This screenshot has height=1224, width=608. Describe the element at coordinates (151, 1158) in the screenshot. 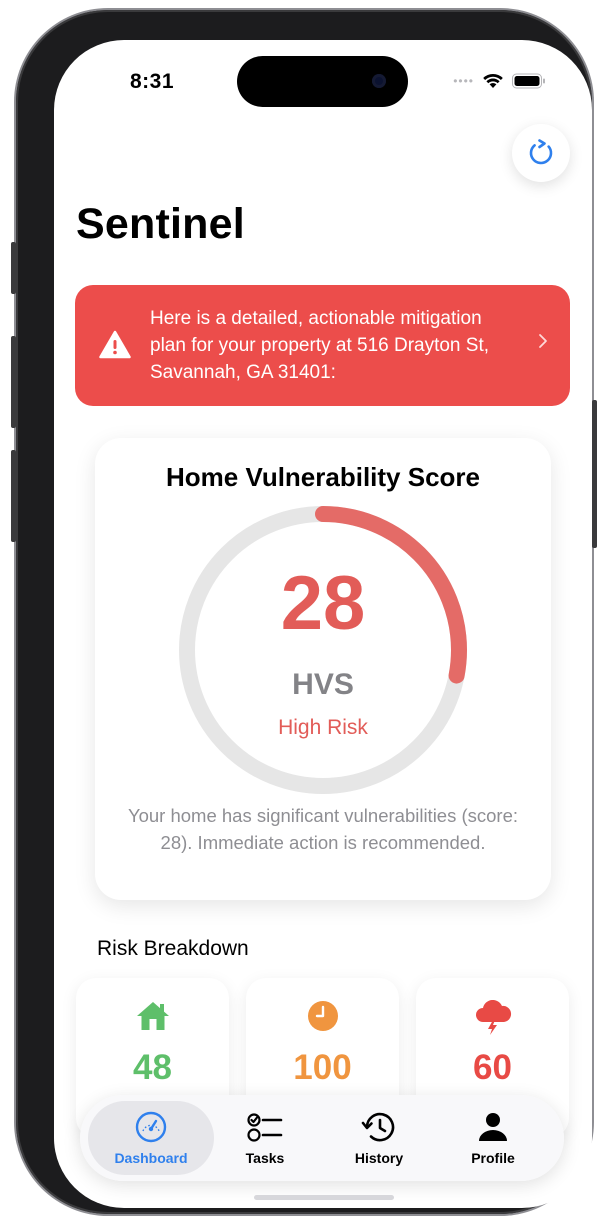

I see `tab-label: Dashboard` at that location.